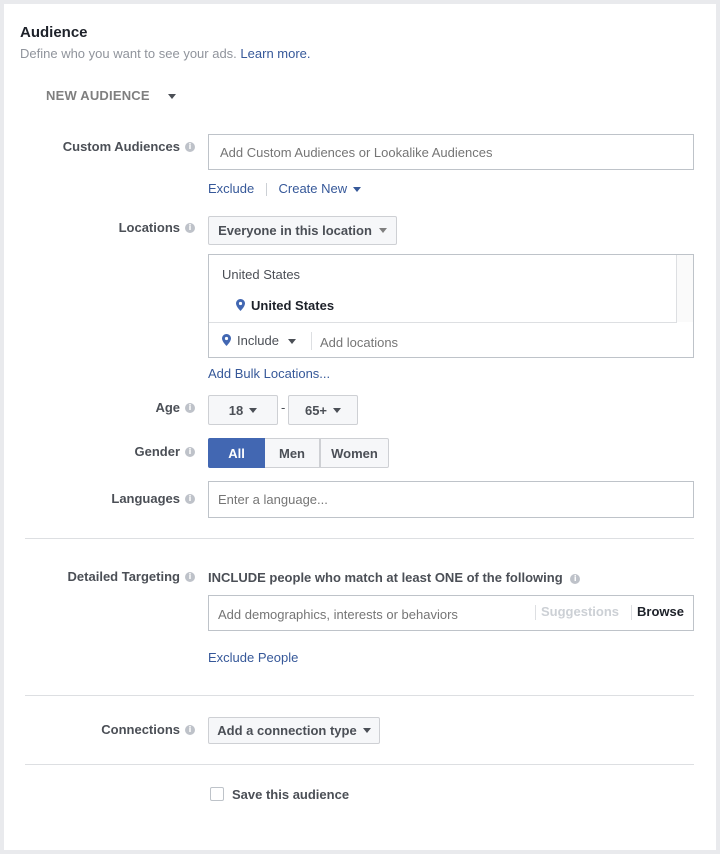 This screenshot has height=854, width=720. What do you see at coordinates (123, 576) in the screenshot?
I see `detailed-targeting-label: Detailed Targeting` at bounding box center [123, 576].